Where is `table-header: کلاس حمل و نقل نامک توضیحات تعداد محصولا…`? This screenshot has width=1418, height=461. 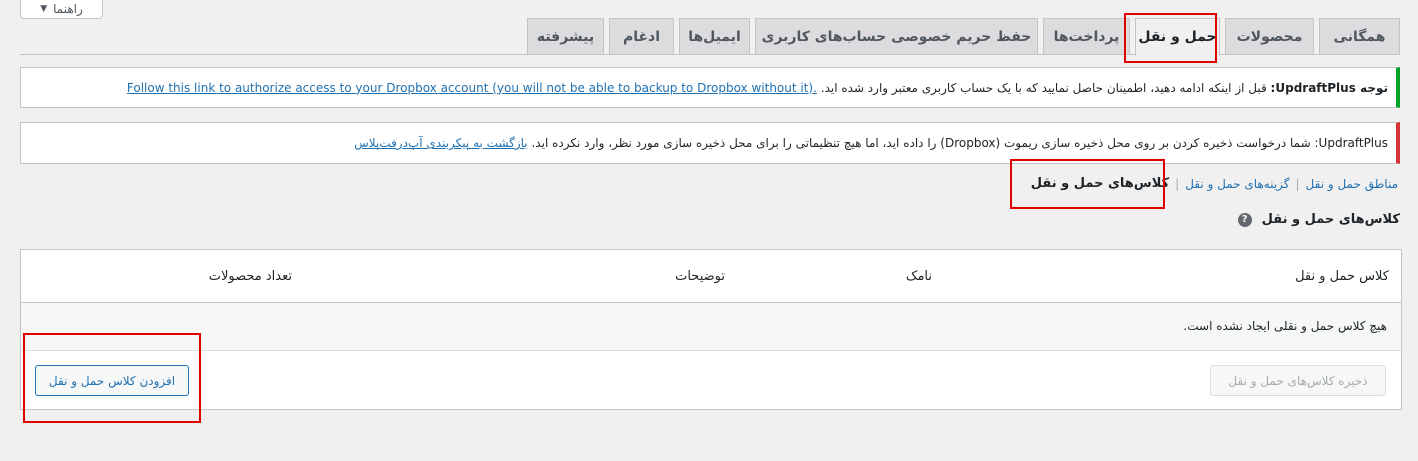
table-header: کلاس حمل و نقل نامک توضیحات تعداد محصولا… is located at coordinates (711, 276).